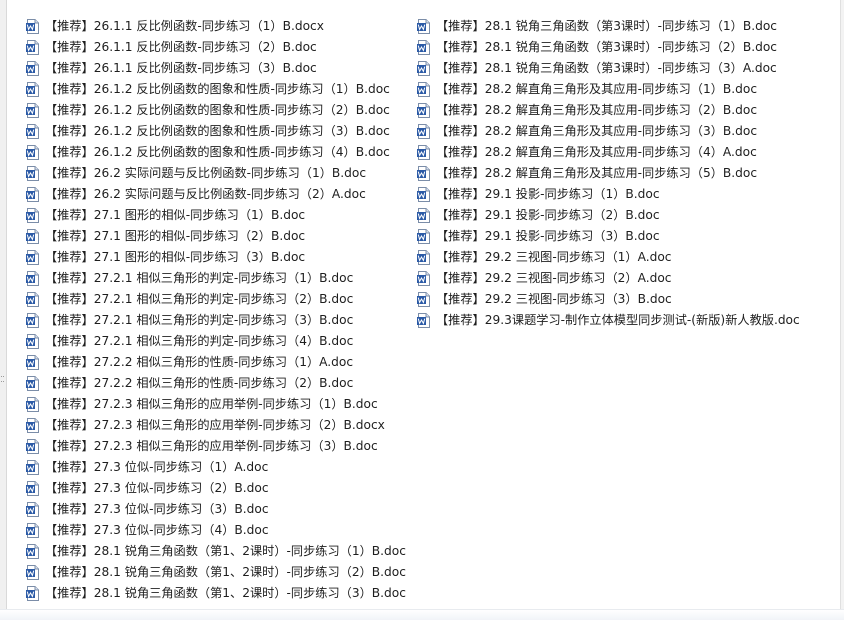  What do you see at coordinates (548, 194) in the screenshot?
I see `file-name-label: 【推荐】29.1 投影-同步练习（1）B.doc` at bounding box center [548, 194].